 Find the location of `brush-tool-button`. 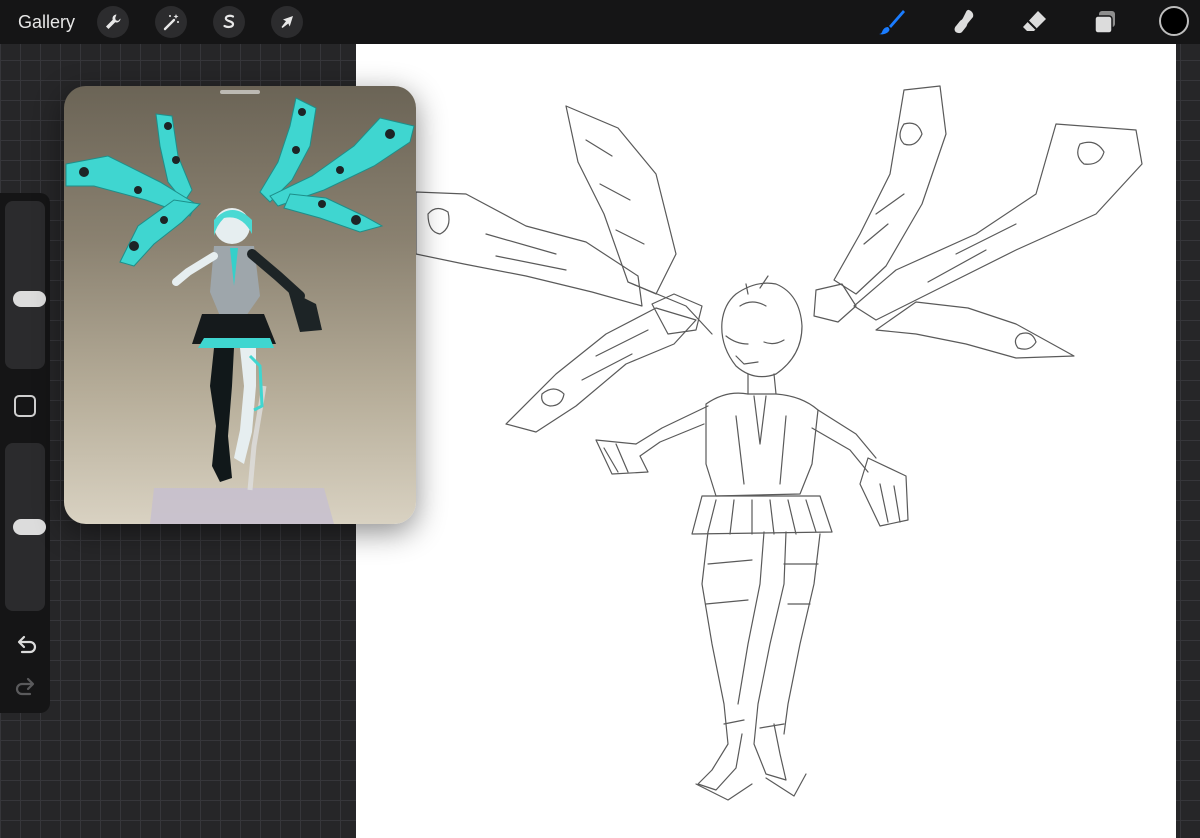

brush-tool-button is located at coordinates (892, 22).